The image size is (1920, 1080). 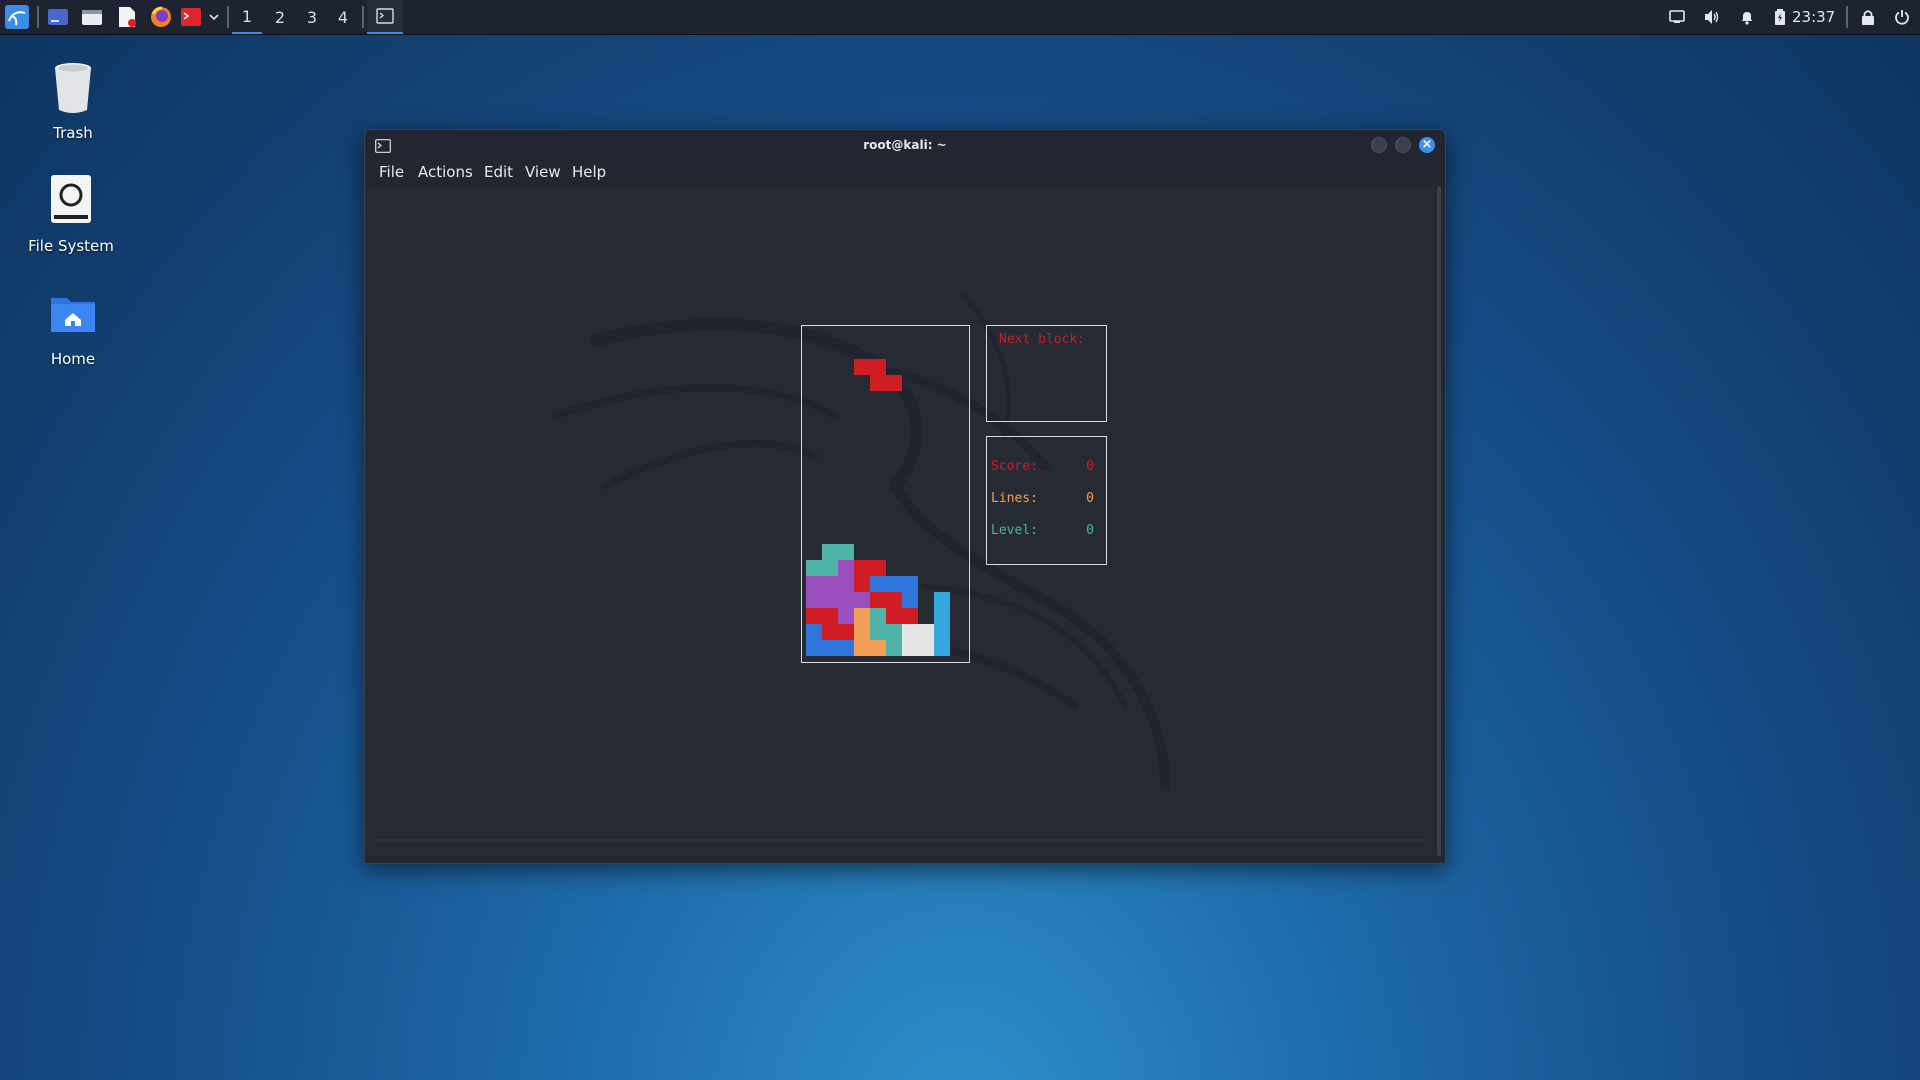 I want to click on taskbar-terminal-button, so click(x=385, y=17).